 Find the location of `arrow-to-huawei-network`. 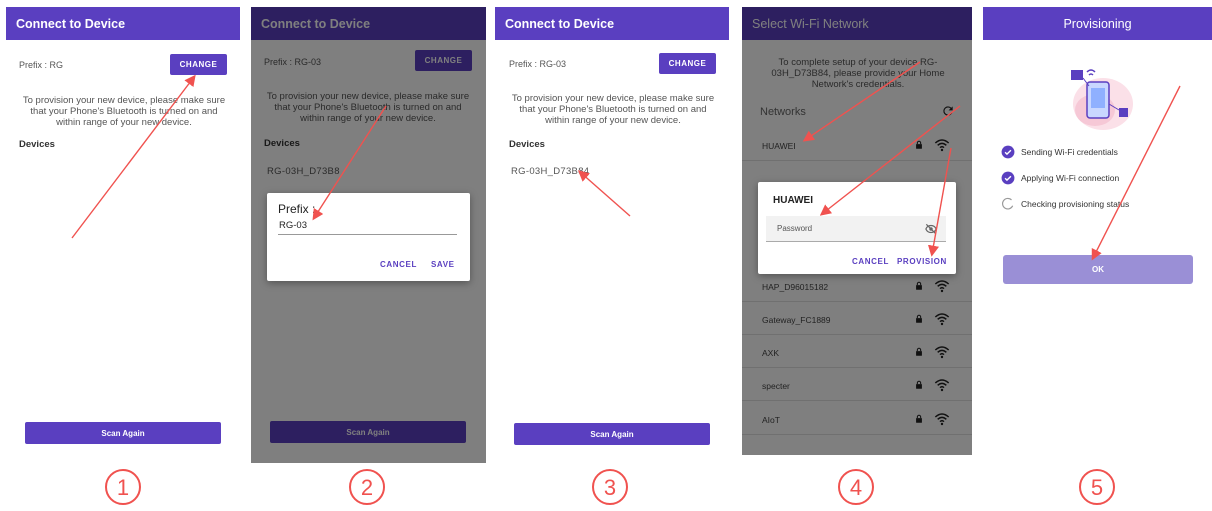

arrow-to-huawei-network is located at coordinates (861, 101).